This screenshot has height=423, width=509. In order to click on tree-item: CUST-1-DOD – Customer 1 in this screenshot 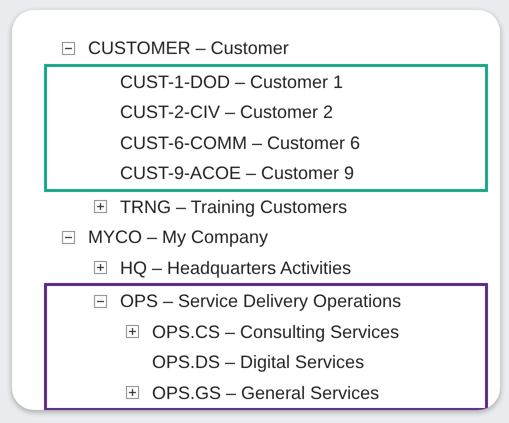, I will do `click(232, 81)`.